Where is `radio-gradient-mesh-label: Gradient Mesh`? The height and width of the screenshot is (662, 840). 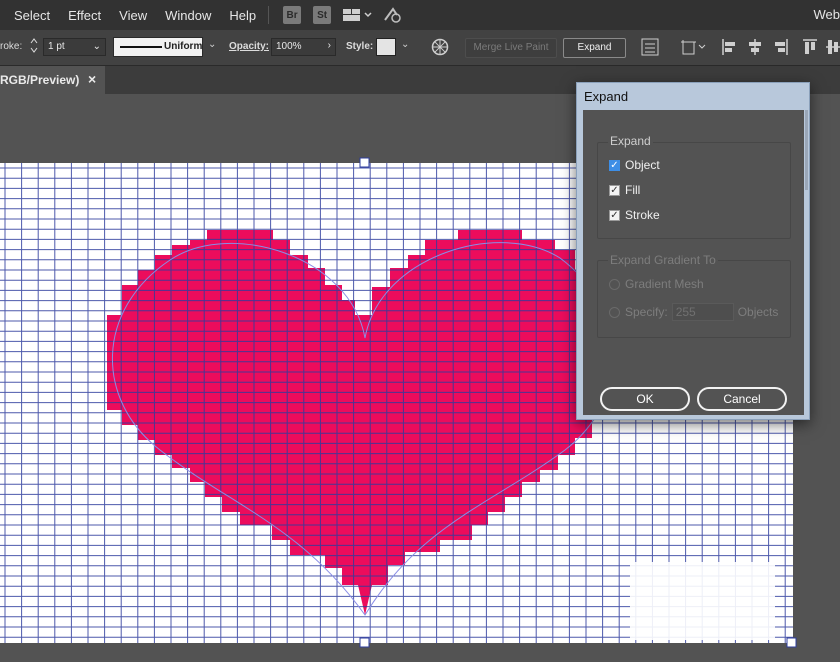
radio-gradient-mesh-label: Gradient Mesh is located at coordinates (664, 284).